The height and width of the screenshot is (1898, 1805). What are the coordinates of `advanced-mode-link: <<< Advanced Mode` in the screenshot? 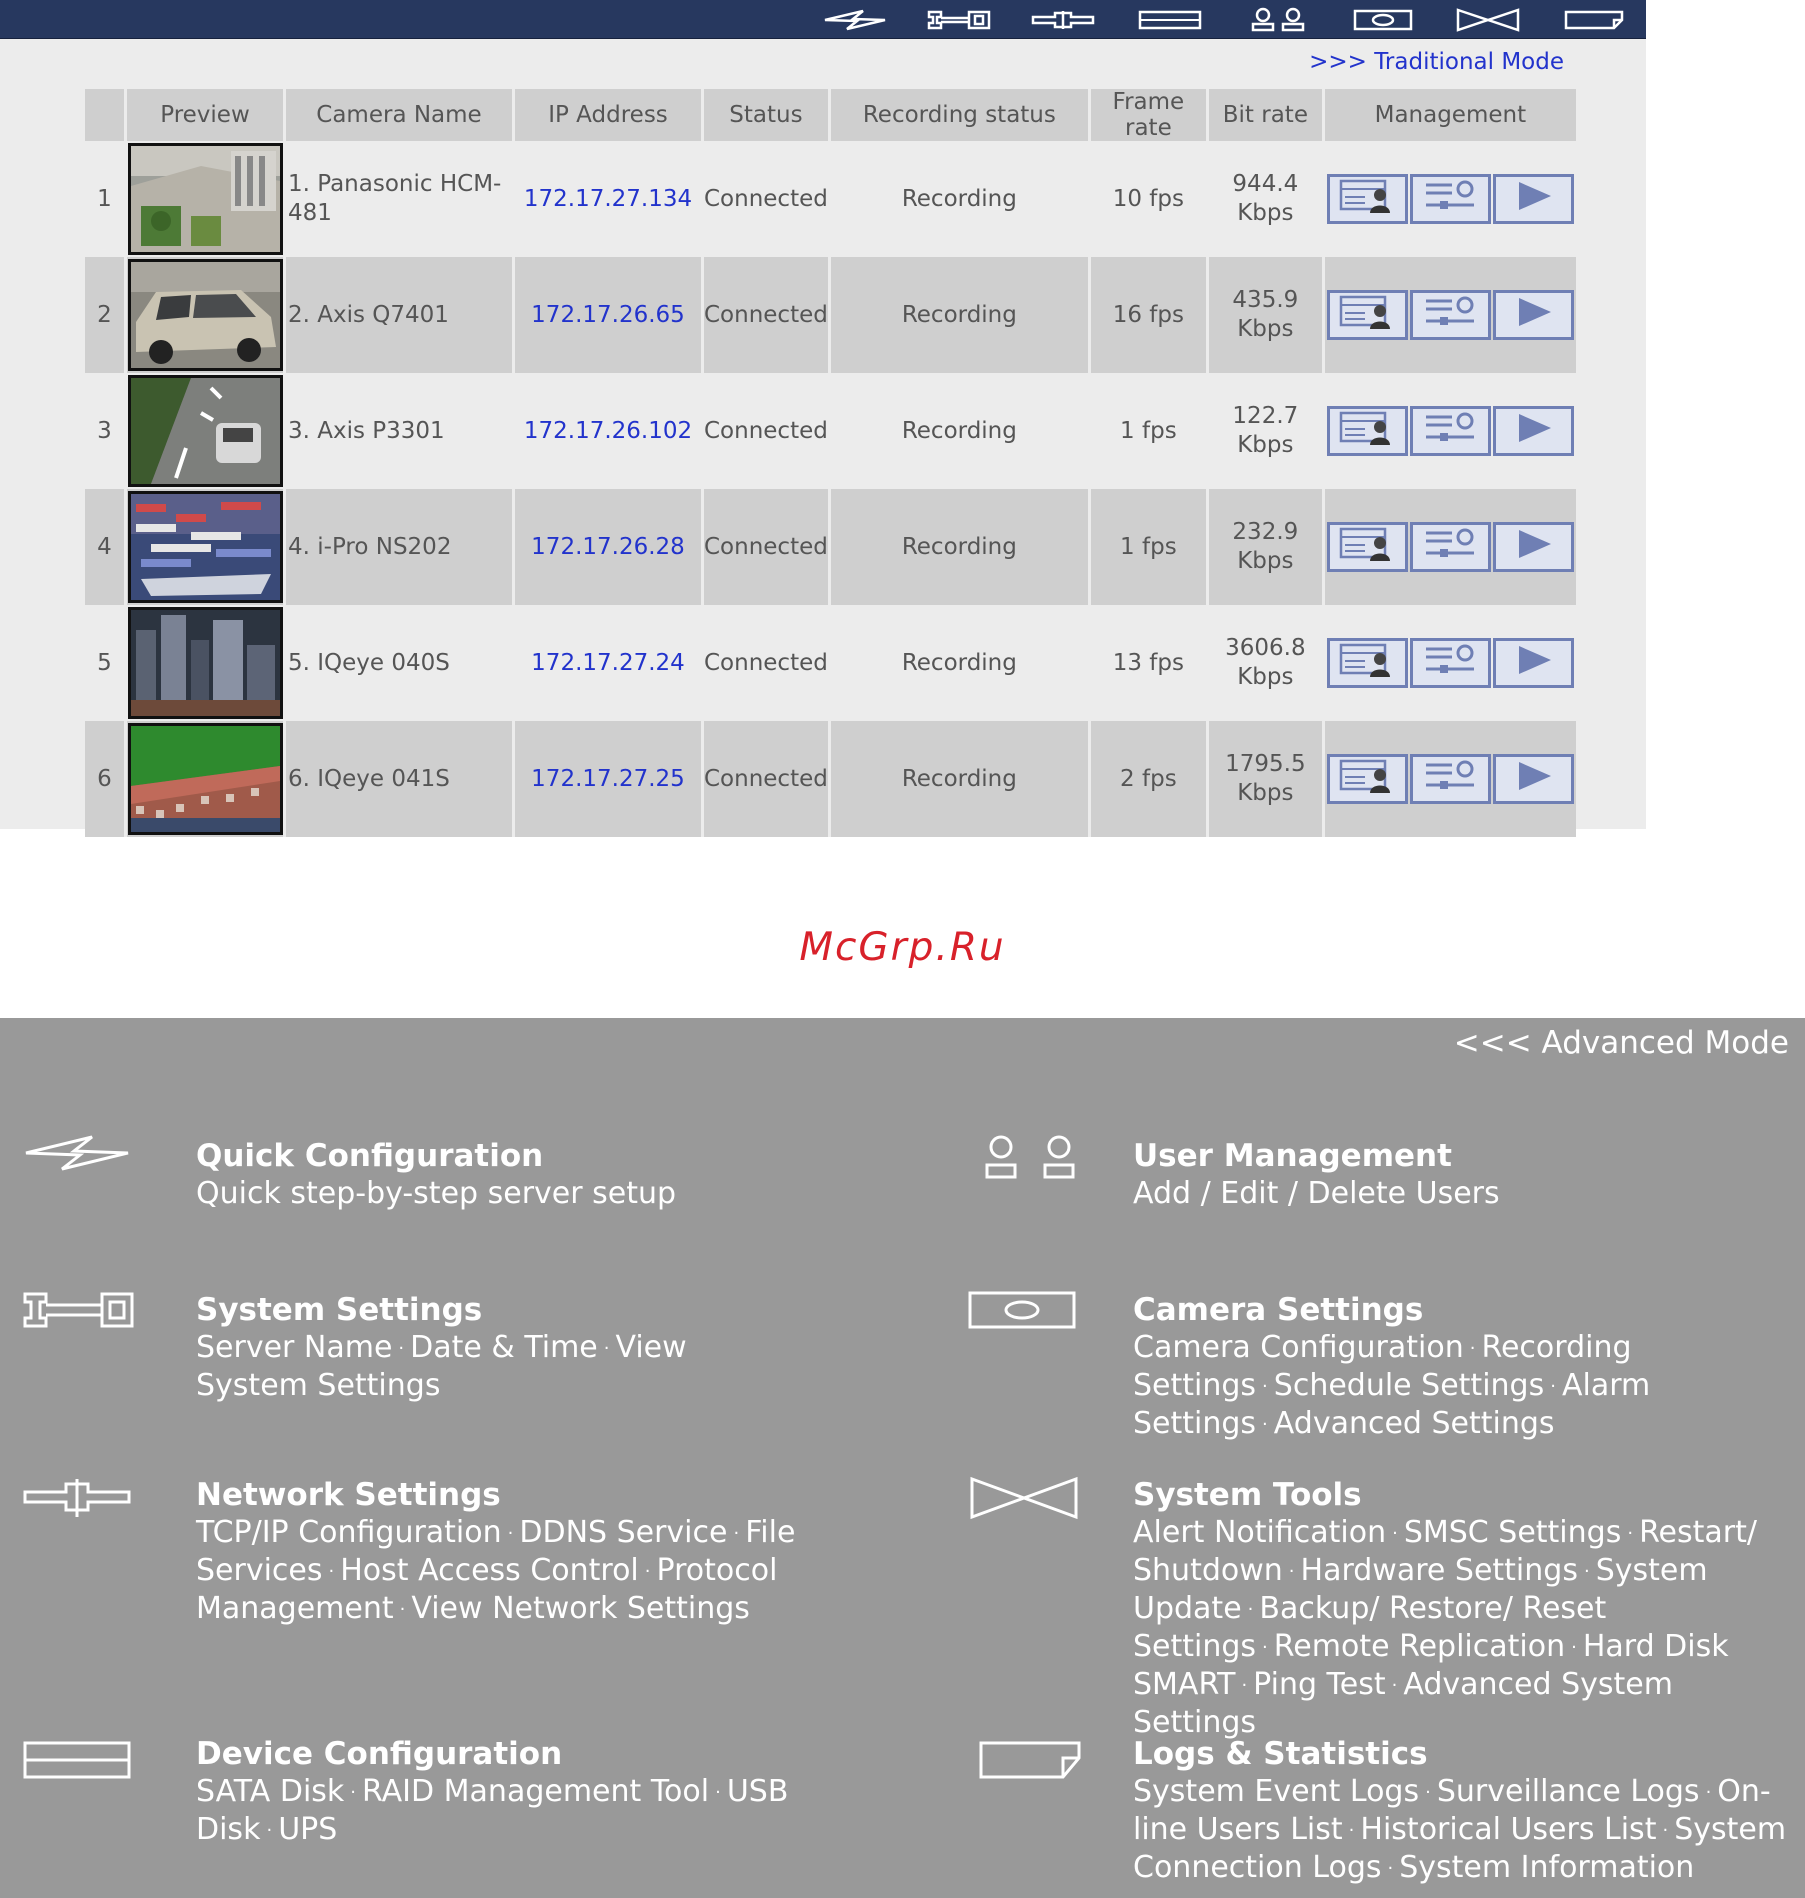 It's located at (1621, 1043).